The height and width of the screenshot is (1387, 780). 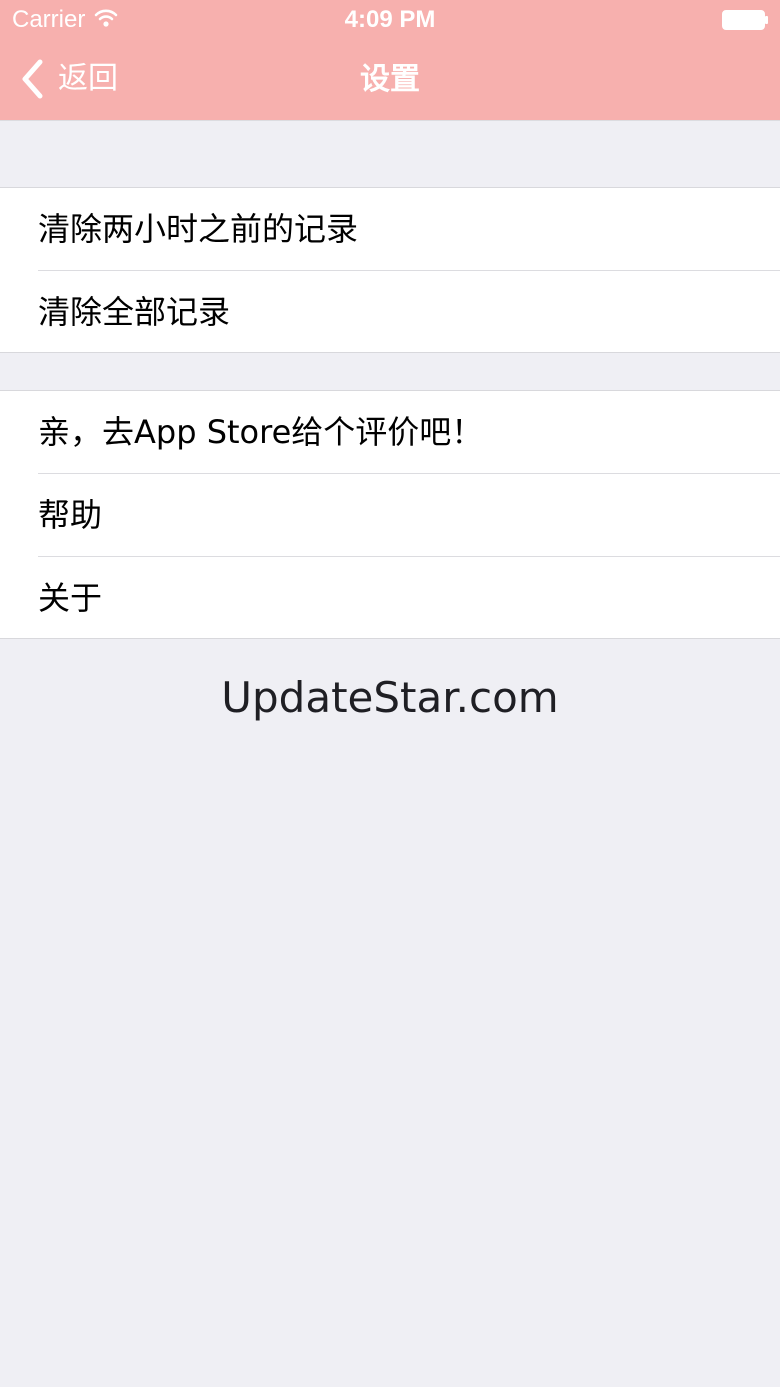 I want to click on battery-icon, so click(x=745, y=20).